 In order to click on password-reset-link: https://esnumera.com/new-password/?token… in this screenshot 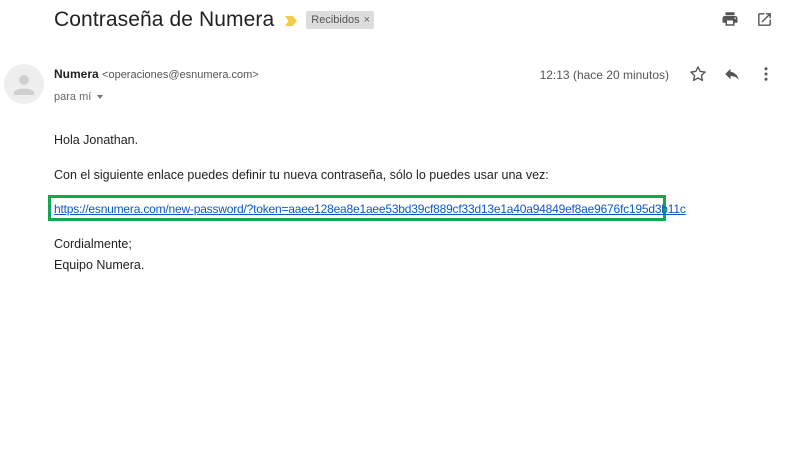, I will do `click(370, 209)`.